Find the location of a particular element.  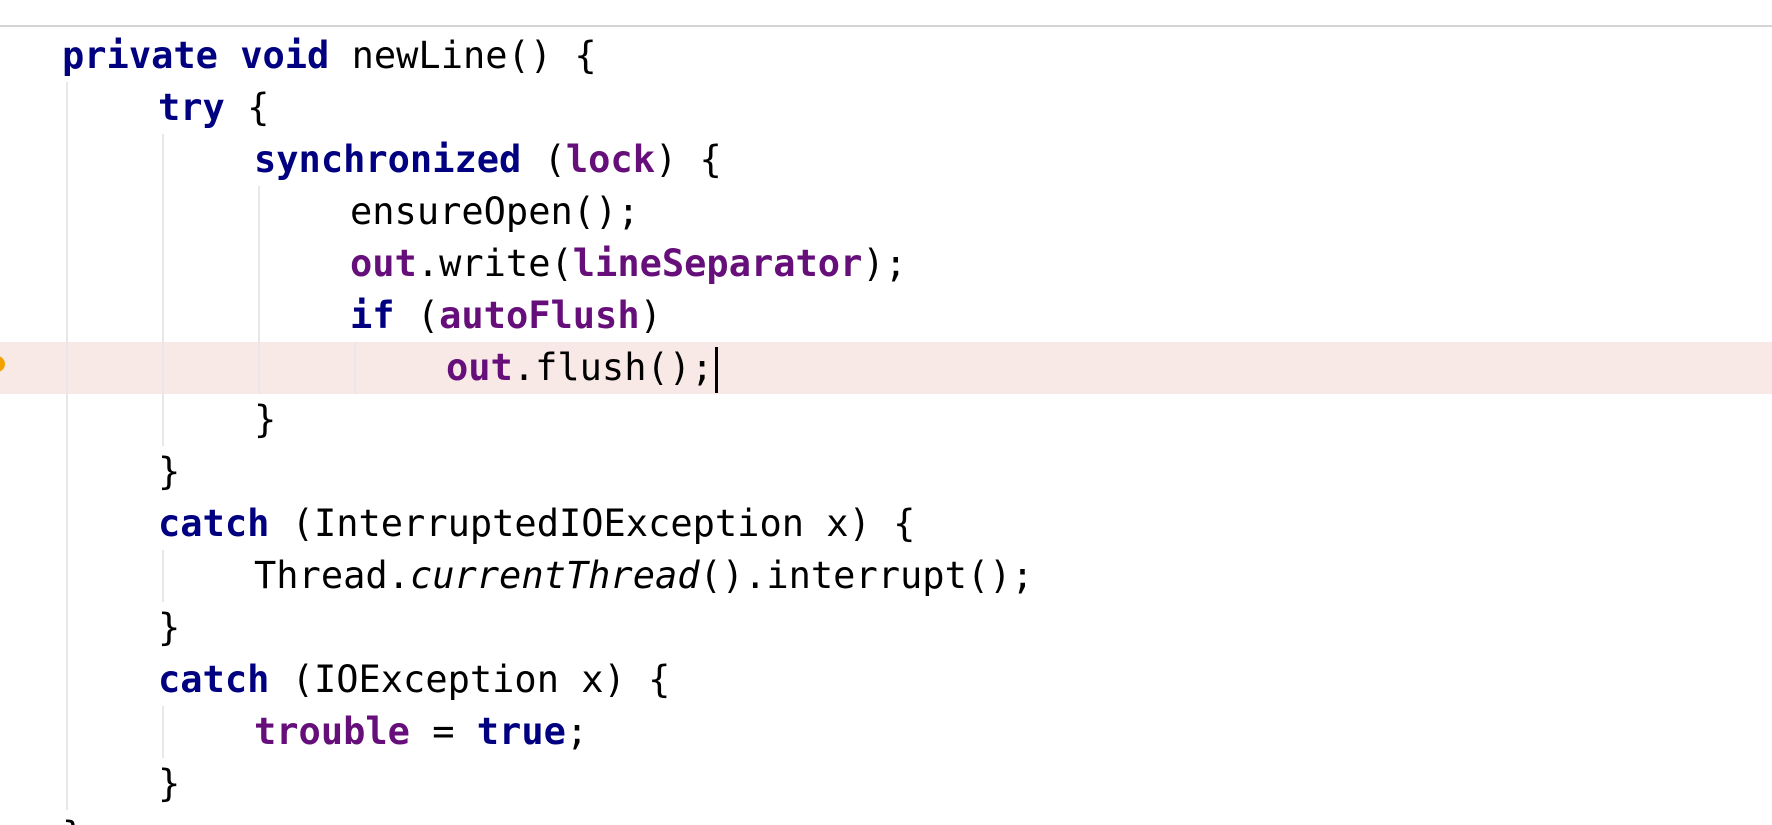

text-caret is located at coordinates (717, 369).